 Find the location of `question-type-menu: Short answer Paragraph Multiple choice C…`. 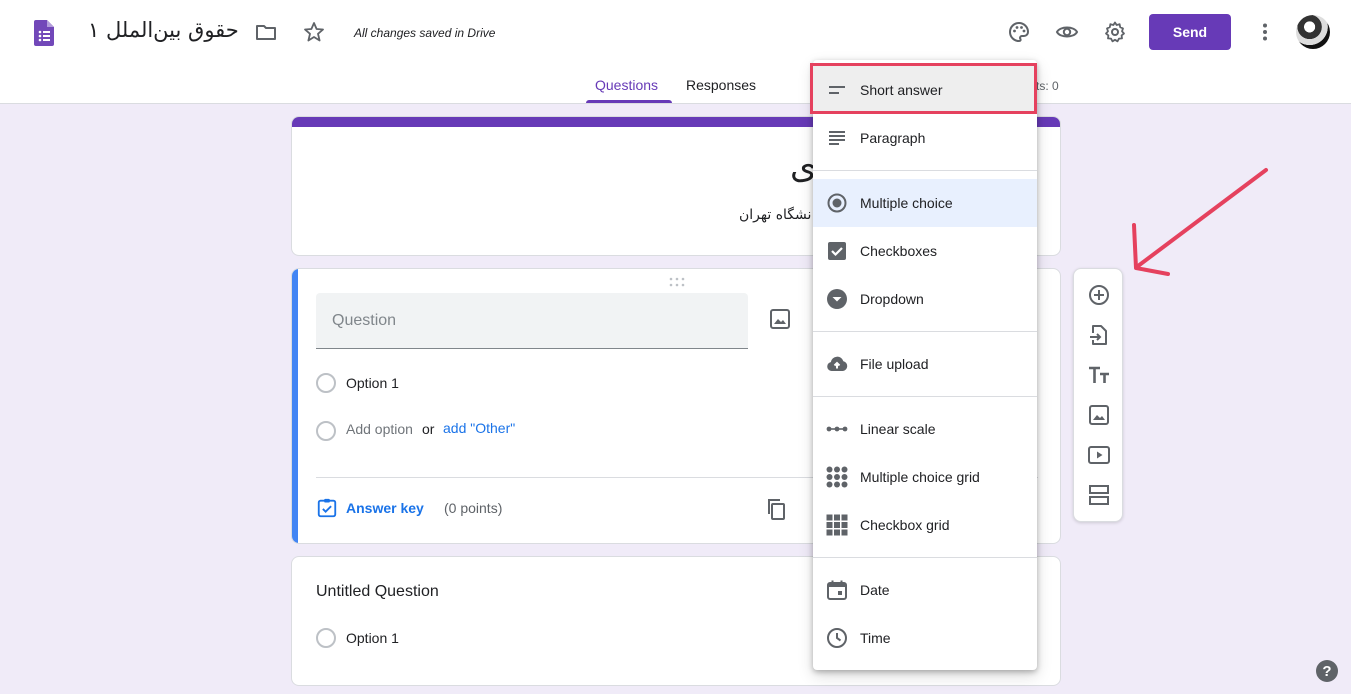

question-type-menu: Short answer Paragraph Multiple choice C… is located at coordinates (925, 365).